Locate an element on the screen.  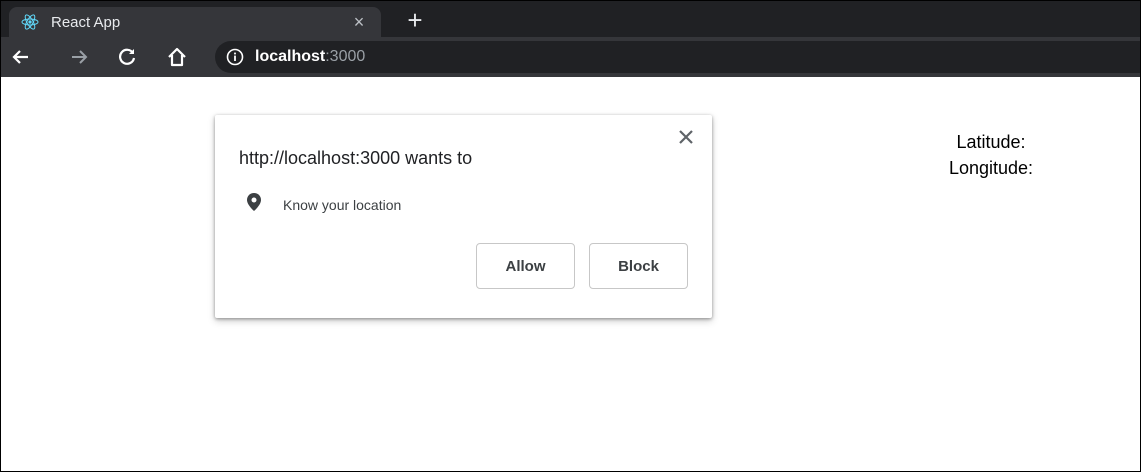
arrow-right-icon is located at coordinates (80, 57).